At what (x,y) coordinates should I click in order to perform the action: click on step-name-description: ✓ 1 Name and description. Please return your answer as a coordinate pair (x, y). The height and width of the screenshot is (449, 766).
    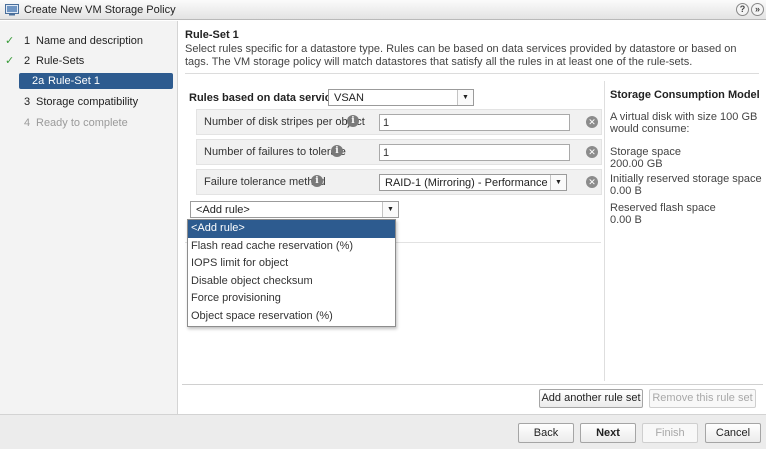
    Looking at the image, I should click on (89, 41).